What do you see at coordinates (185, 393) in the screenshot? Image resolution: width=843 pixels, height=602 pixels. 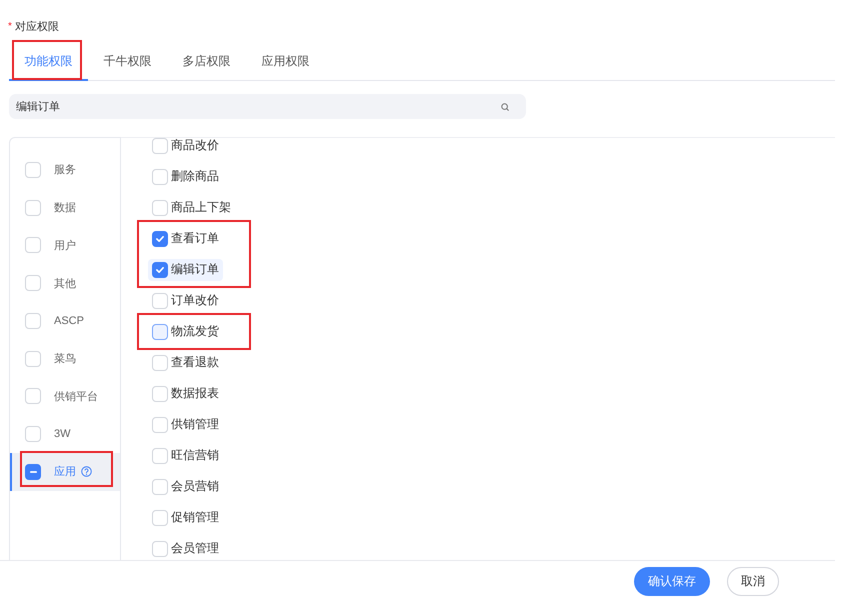 I see `permission-option: 数据报表` at bounding box center [185, 393].